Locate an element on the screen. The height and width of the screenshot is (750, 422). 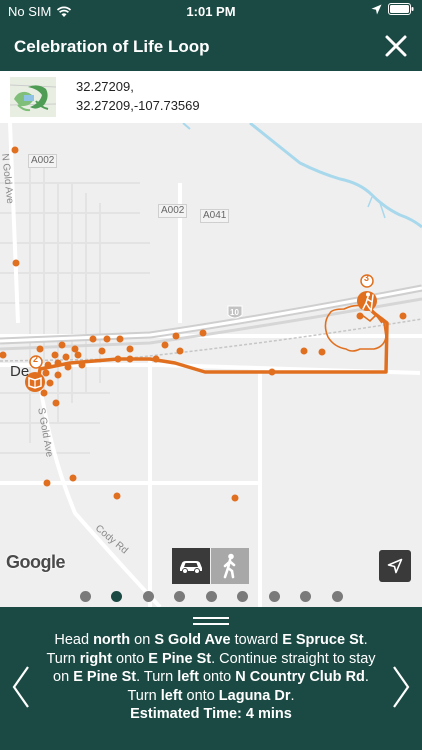
step-text: on is located at coordinates (142, 640).